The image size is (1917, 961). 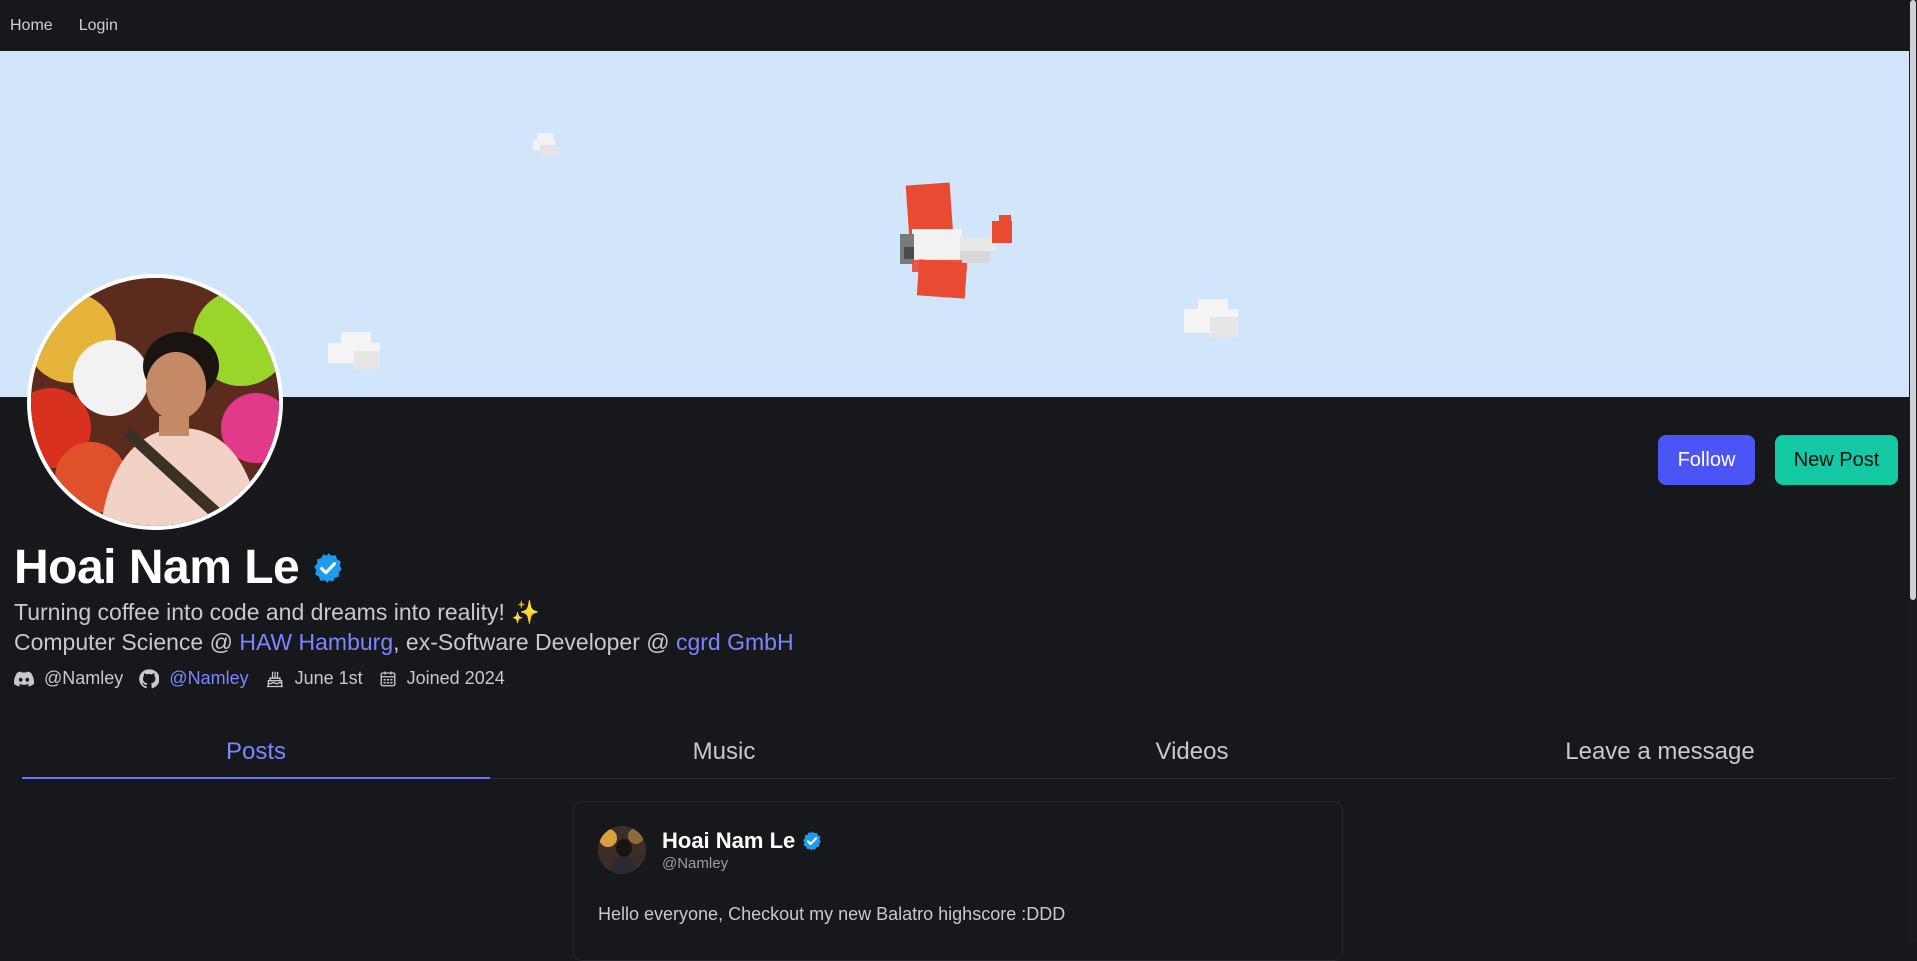 What do you see at coordinates (1913, 300) in the screenshot?
I see `scrollbar-thumb` at bounding box center [1913, 300].